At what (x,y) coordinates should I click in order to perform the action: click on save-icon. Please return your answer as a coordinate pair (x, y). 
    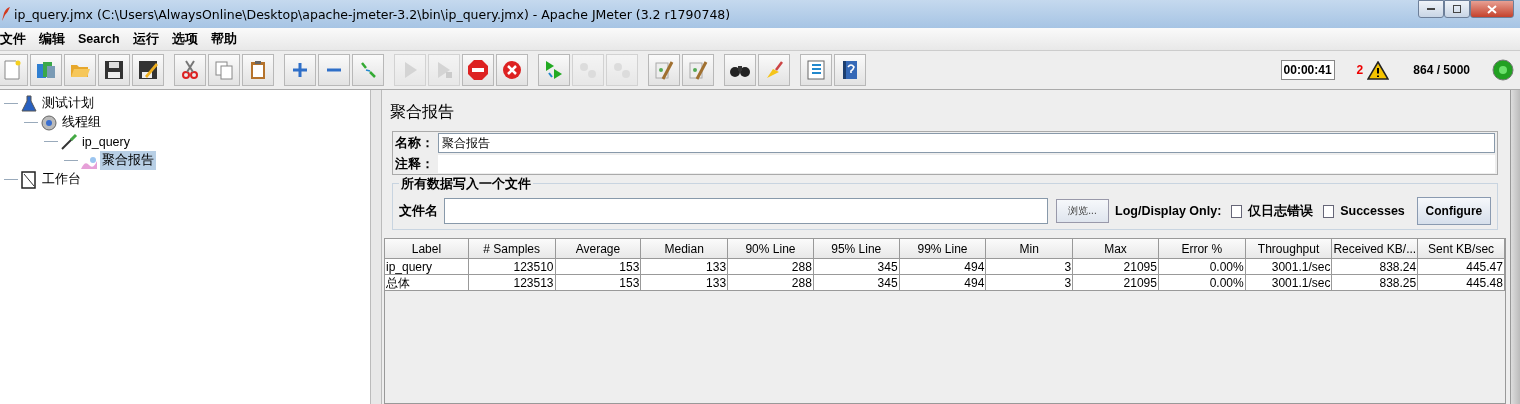
    Looking at the image, I should click on (114, 70).